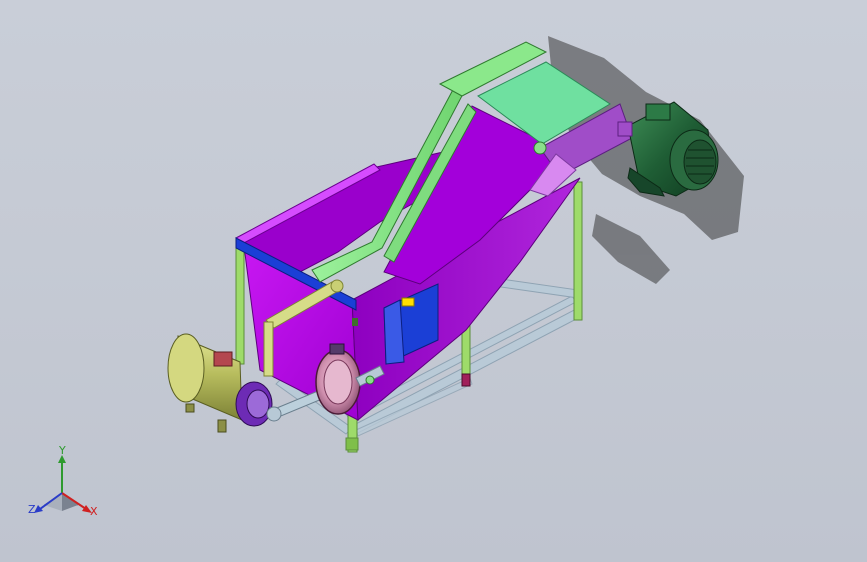  I want to click on z-axis-label: Z, so click(32, 509).